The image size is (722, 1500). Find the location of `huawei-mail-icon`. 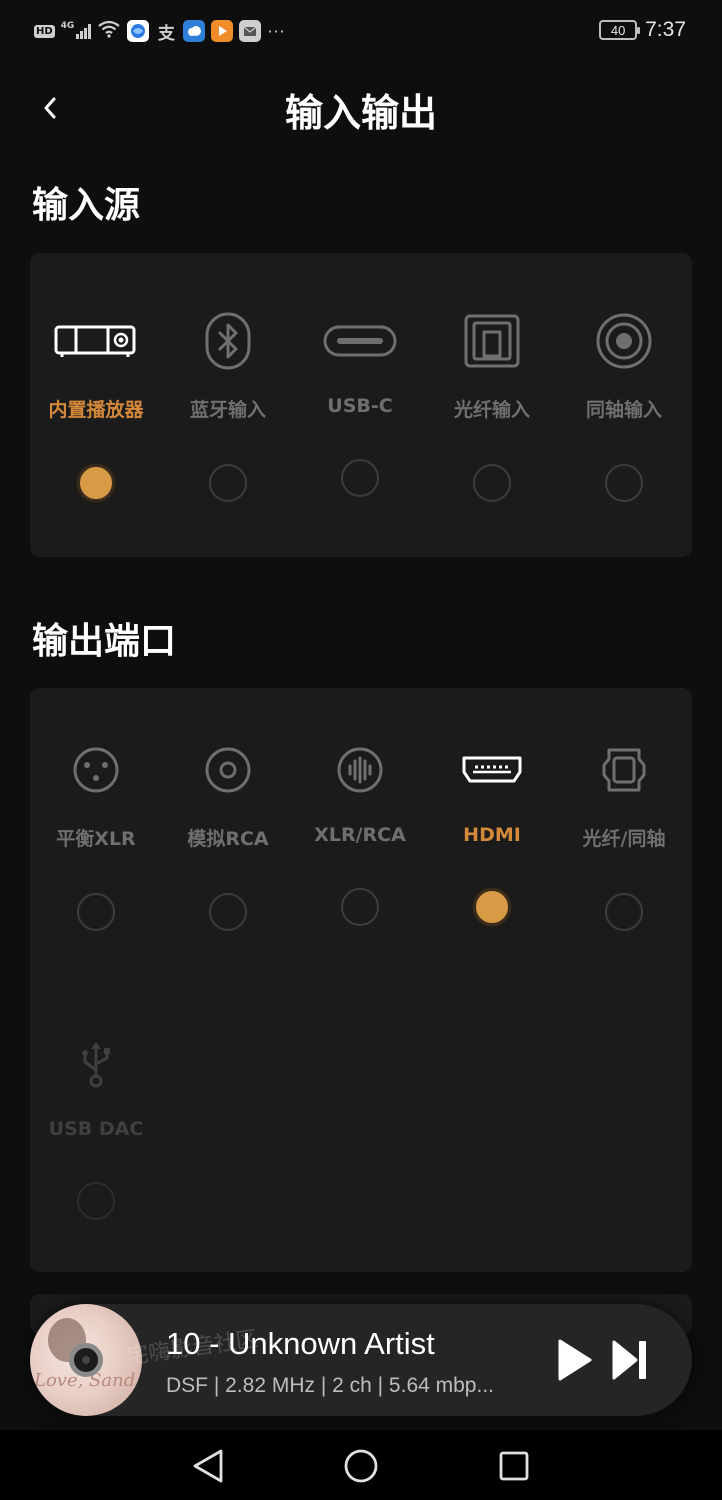

huawei-mail-icon is located at coordinates (250, 31).